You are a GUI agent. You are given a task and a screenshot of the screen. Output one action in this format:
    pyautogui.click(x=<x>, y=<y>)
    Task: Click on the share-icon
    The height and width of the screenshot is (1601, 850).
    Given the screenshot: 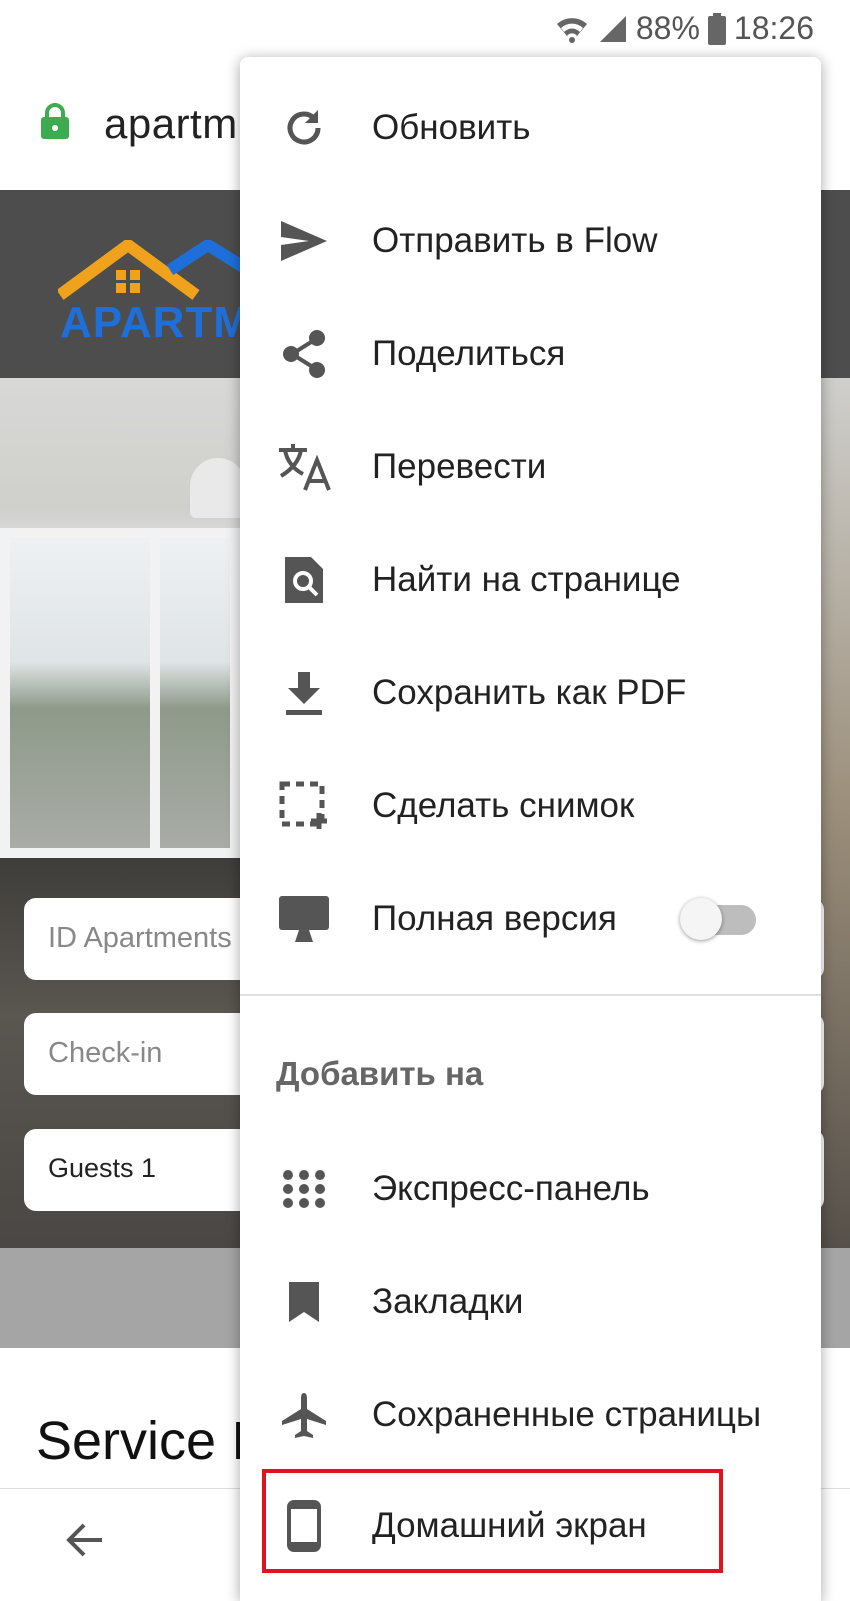 What is the action you would take?
    pyautogui.click(x=304, y=354)
    